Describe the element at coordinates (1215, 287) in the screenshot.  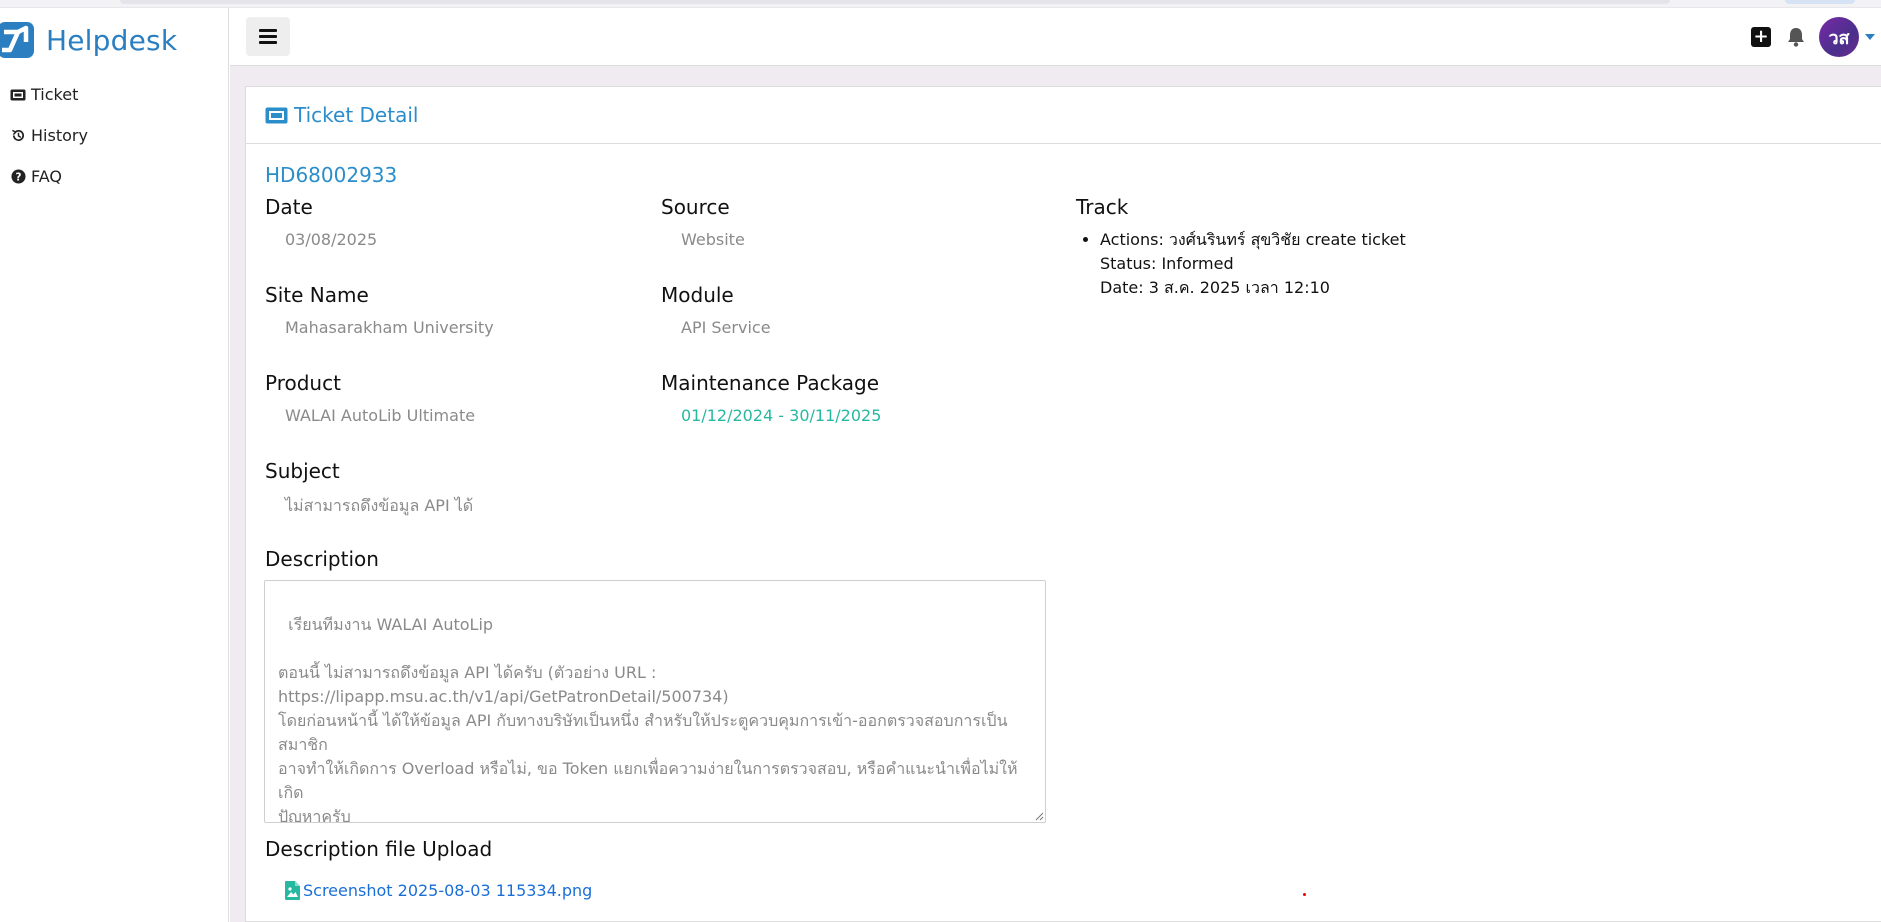
I see `track-date: Date: 3 ส.ค. 2025 เวลา 12:10` at that location.